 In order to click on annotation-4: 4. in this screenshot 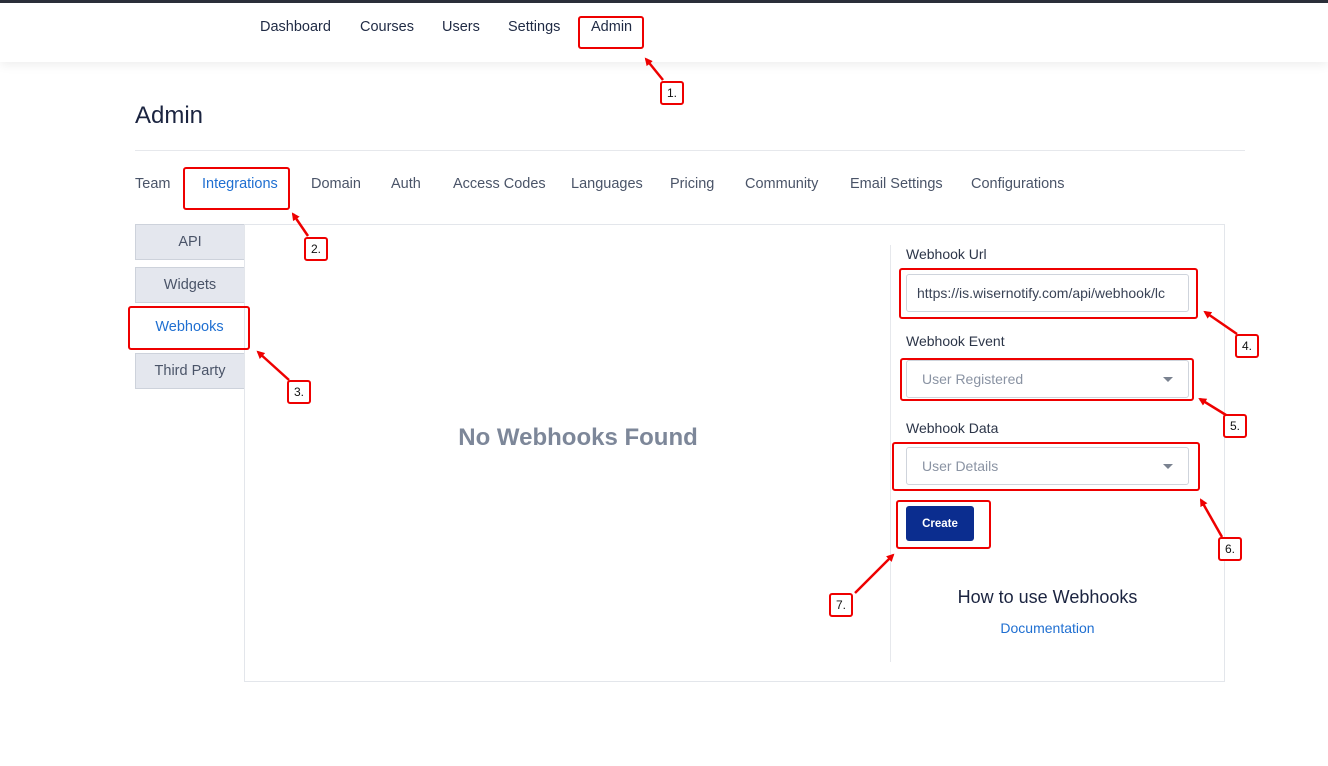, I will do `click(1247, 346)`.